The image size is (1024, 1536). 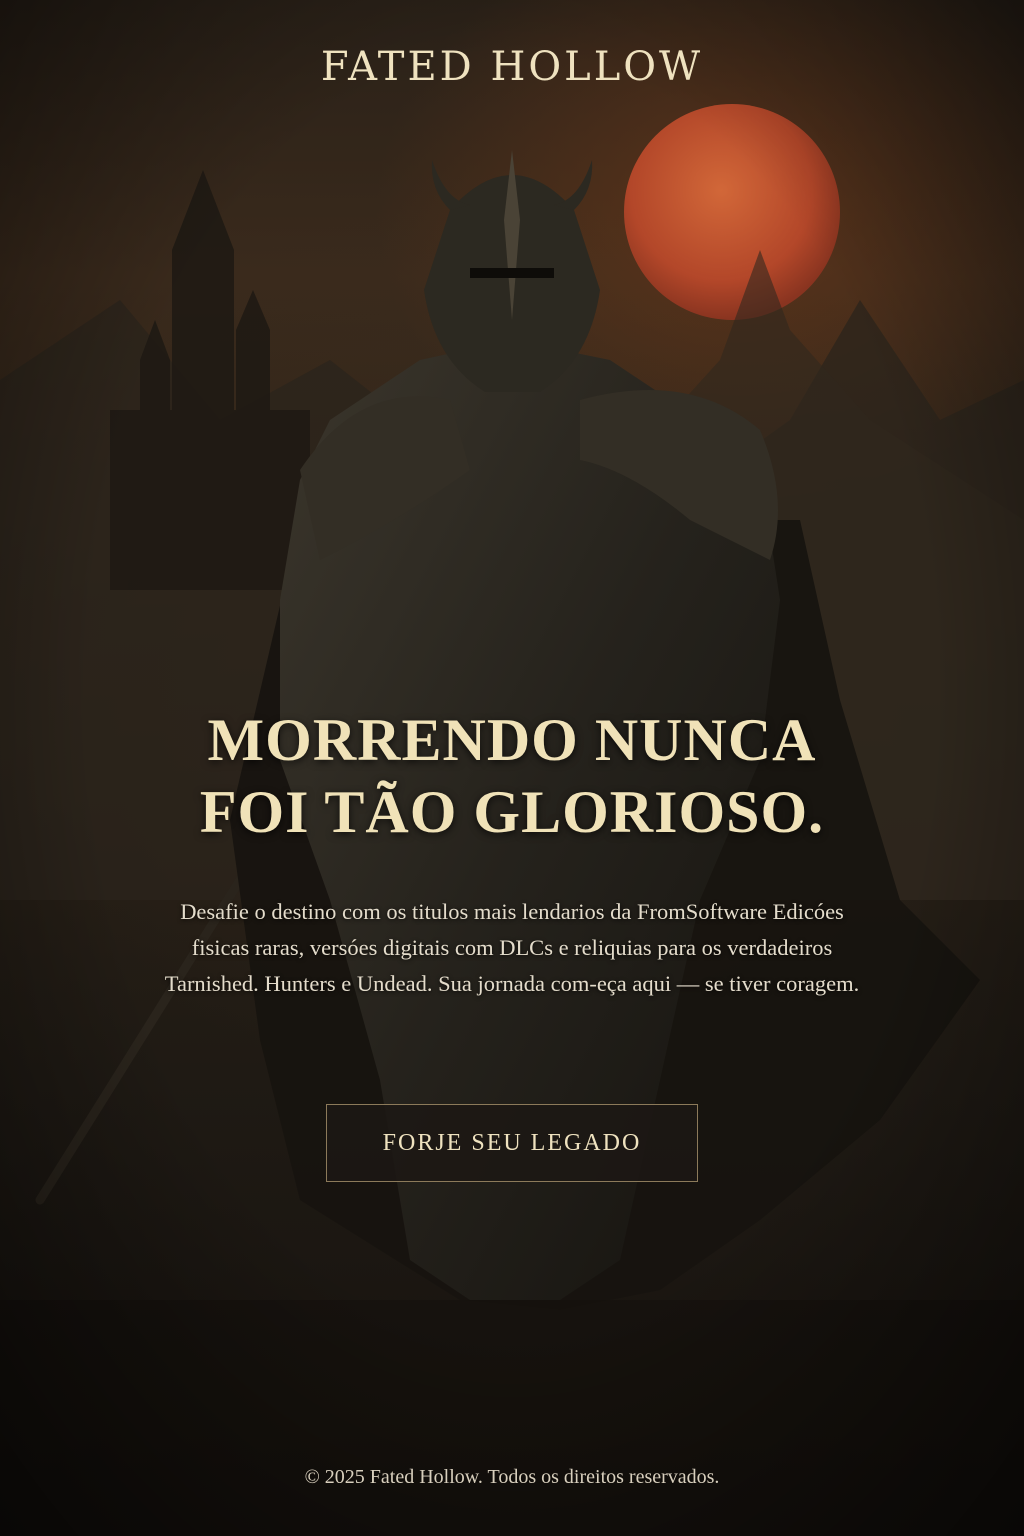 What do you see at coordinates (512, 740) in the screenshot?
I see `headline-line-1: MORRENDO NUNCA` at bounding box center [512, 740].